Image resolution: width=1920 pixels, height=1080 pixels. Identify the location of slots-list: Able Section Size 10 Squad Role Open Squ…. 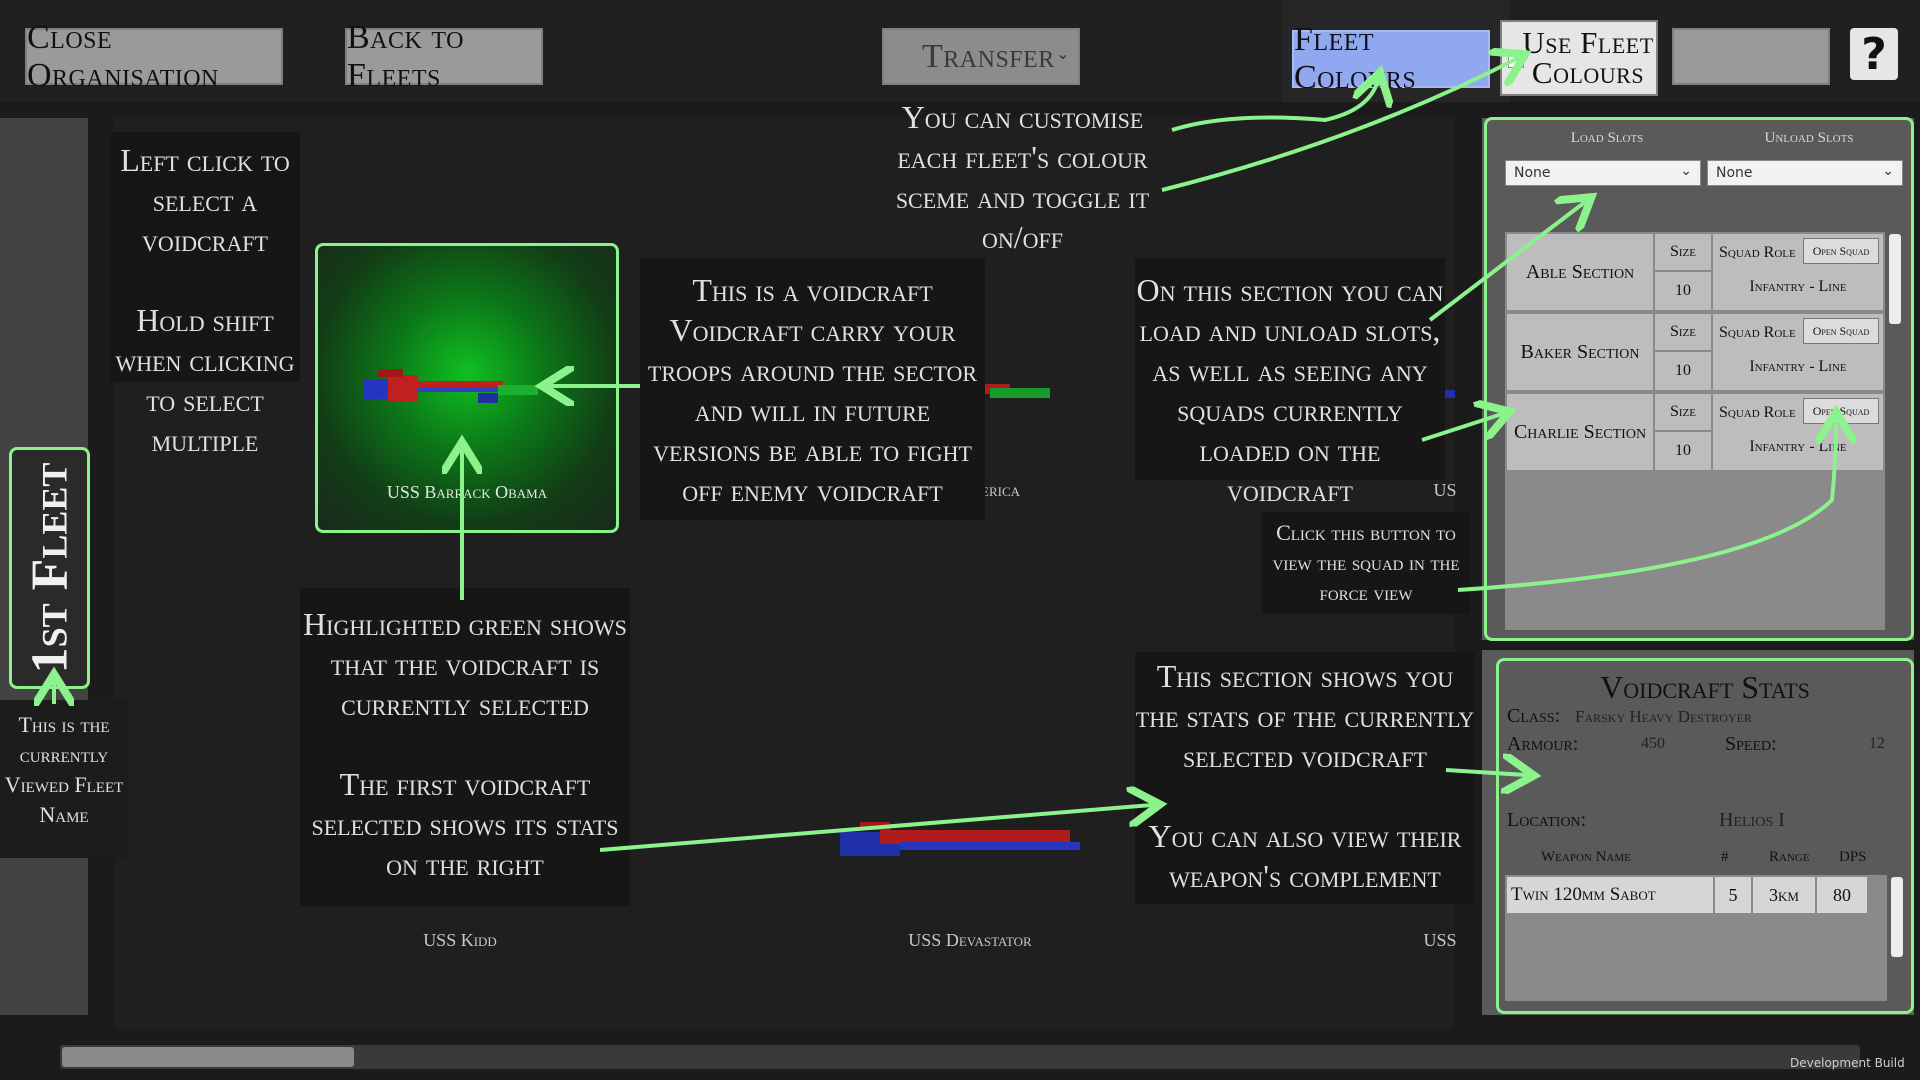
(1695, 431).